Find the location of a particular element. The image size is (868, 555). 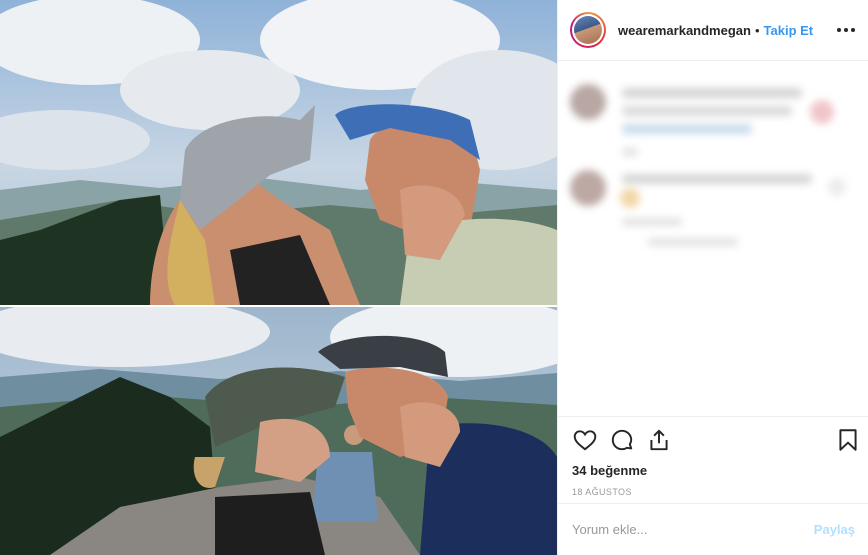

comment-like-icon is located at coordinates (837, 187).